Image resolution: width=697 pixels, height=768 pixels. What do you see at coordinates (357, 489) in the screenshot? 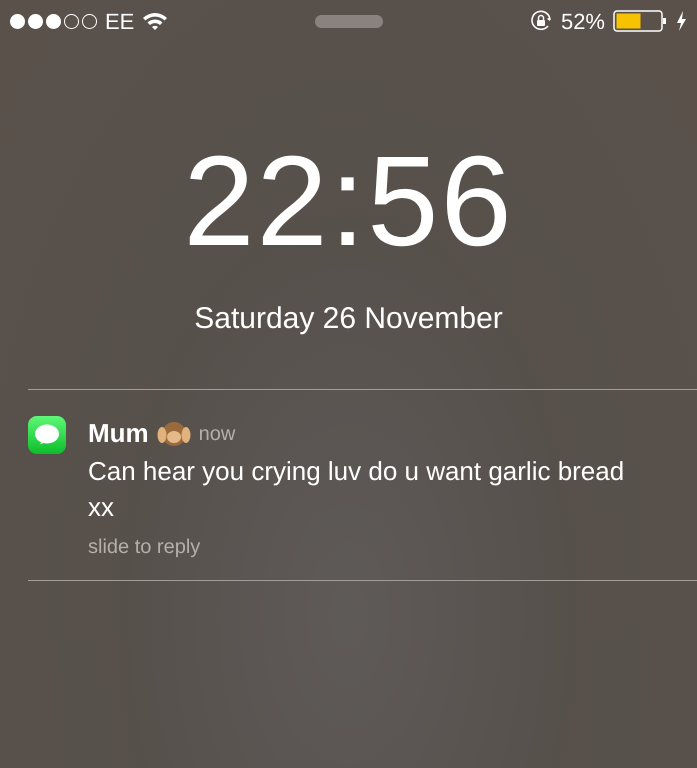
I see `message-text: Can hear you crying luv do u want garlic bread xx` at bounding box center [357, 489].